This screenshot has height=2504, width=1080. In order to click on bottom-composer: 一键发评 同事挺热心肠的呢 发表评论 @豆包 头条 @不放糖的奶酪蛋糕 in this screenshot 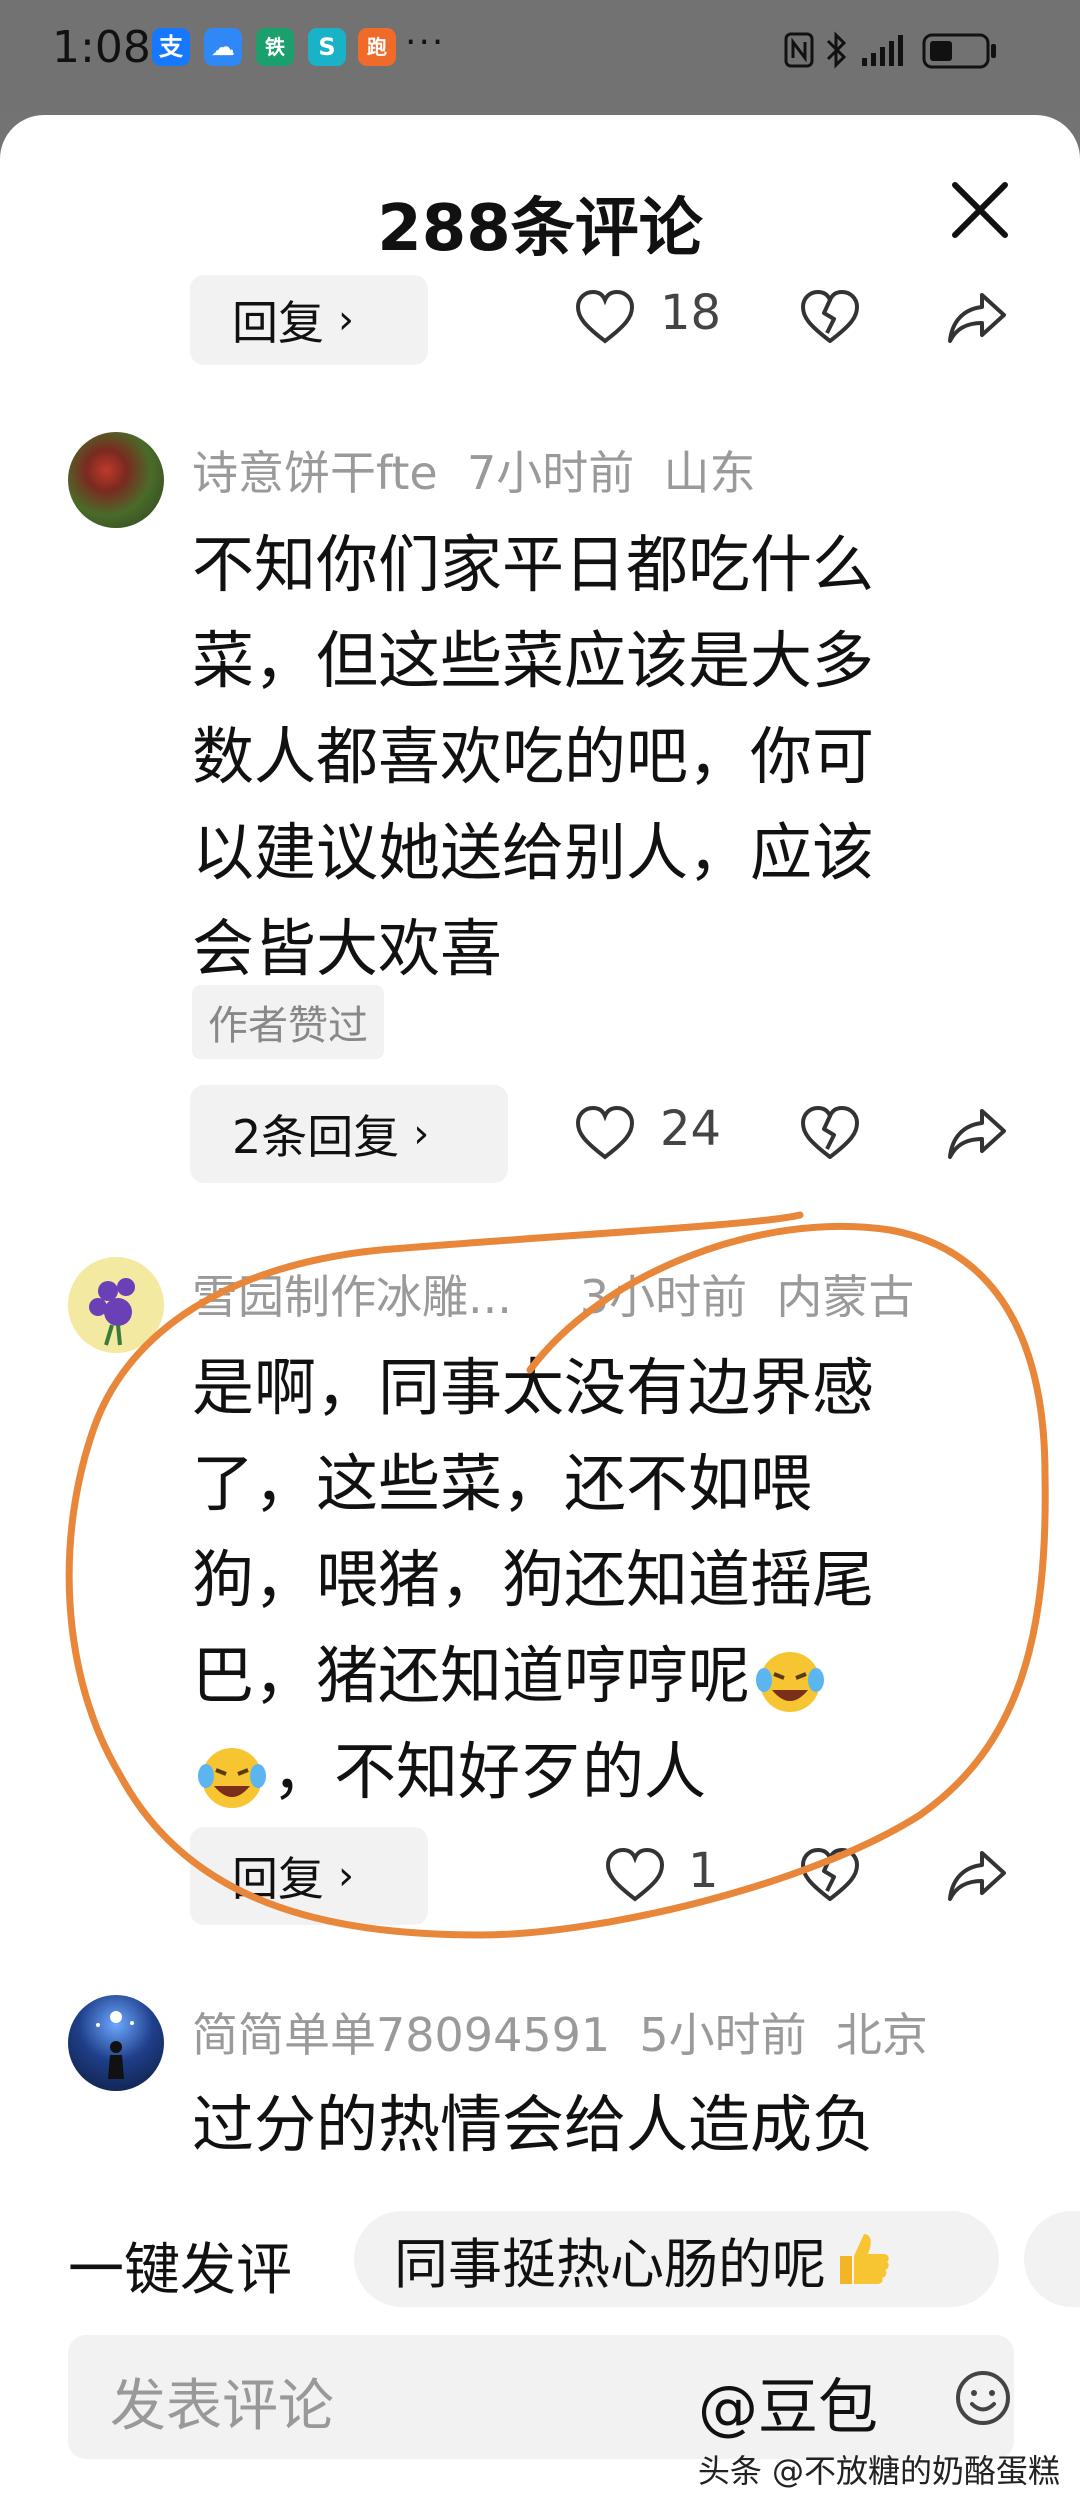, I will do `click(540, 2339)`.